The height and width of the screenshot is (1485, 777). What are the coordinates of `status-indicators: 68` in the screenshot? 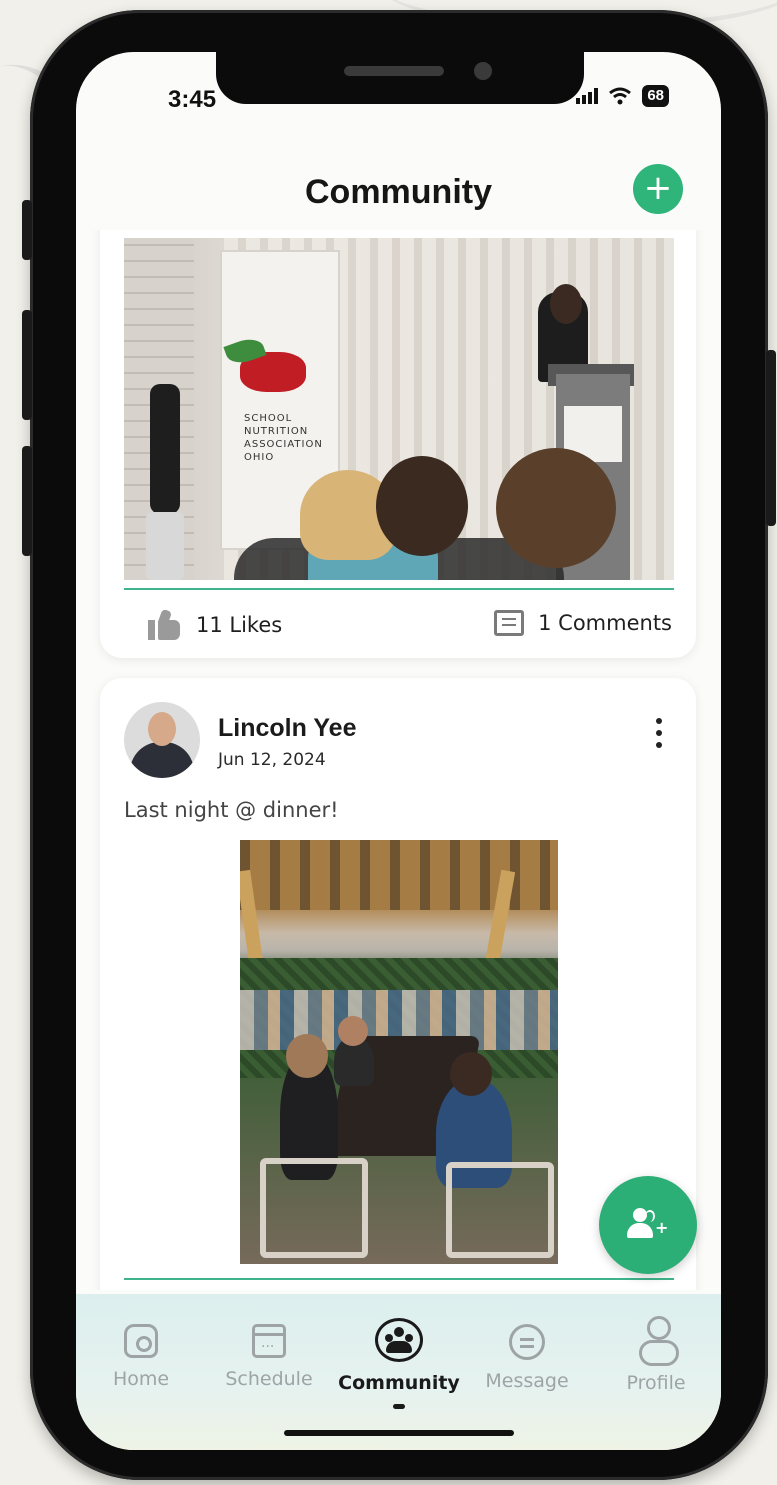 It's located at (622, 96).